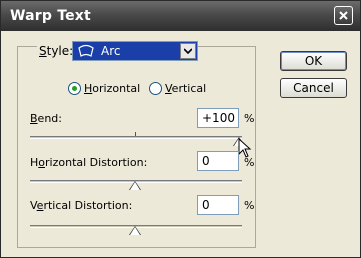  I want to click on arc-shape-icon, so click(86, 50).